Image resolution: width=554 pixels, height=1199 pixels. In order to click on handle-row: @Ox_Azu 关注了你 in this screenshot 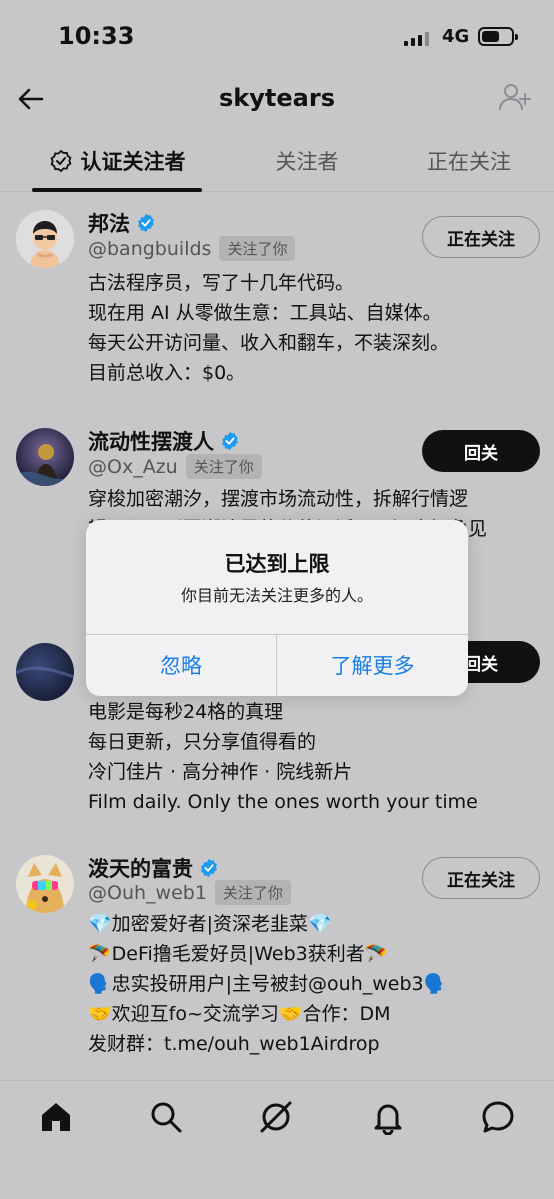, I will do `click(175, 466)`.